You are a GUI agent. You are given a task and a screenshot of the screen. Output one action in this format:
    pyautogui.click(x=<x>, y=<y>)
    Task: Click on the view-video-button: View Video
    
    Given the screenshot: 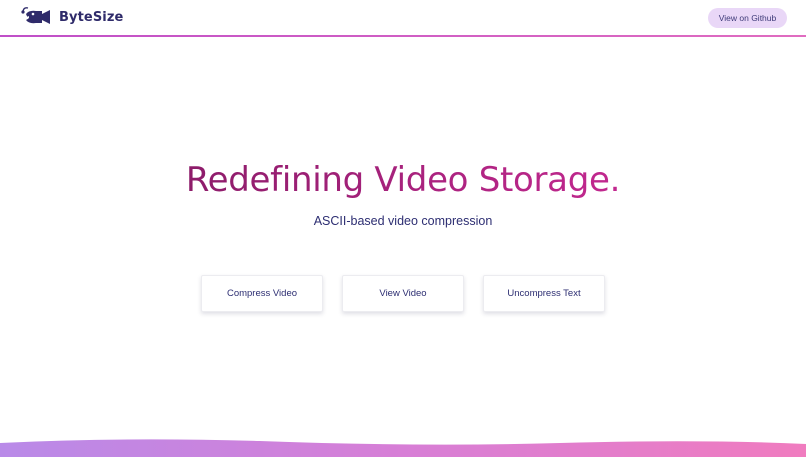 What is the action you would take?
    pyautogui.click(x=403, y=293)
    